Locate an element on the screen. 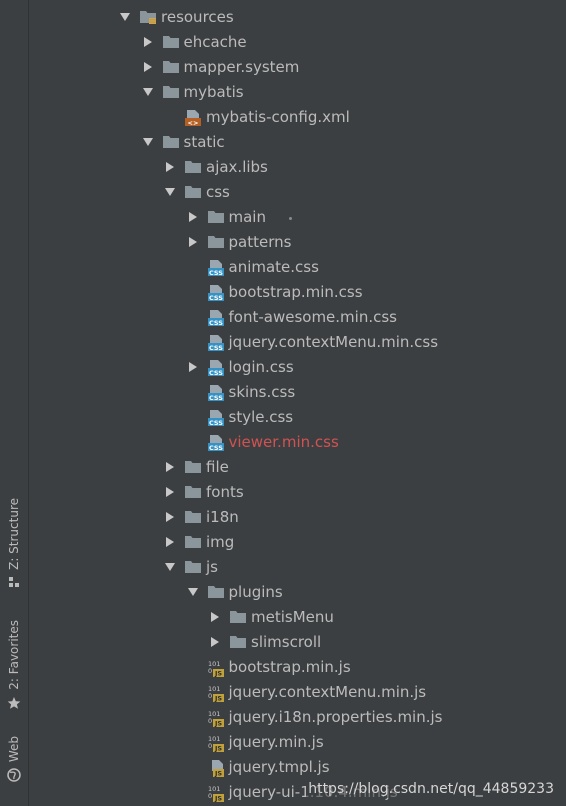 This screenshot has width=566, height=806. structure-tab: Z: Structure is located at coordinates (14, 544).